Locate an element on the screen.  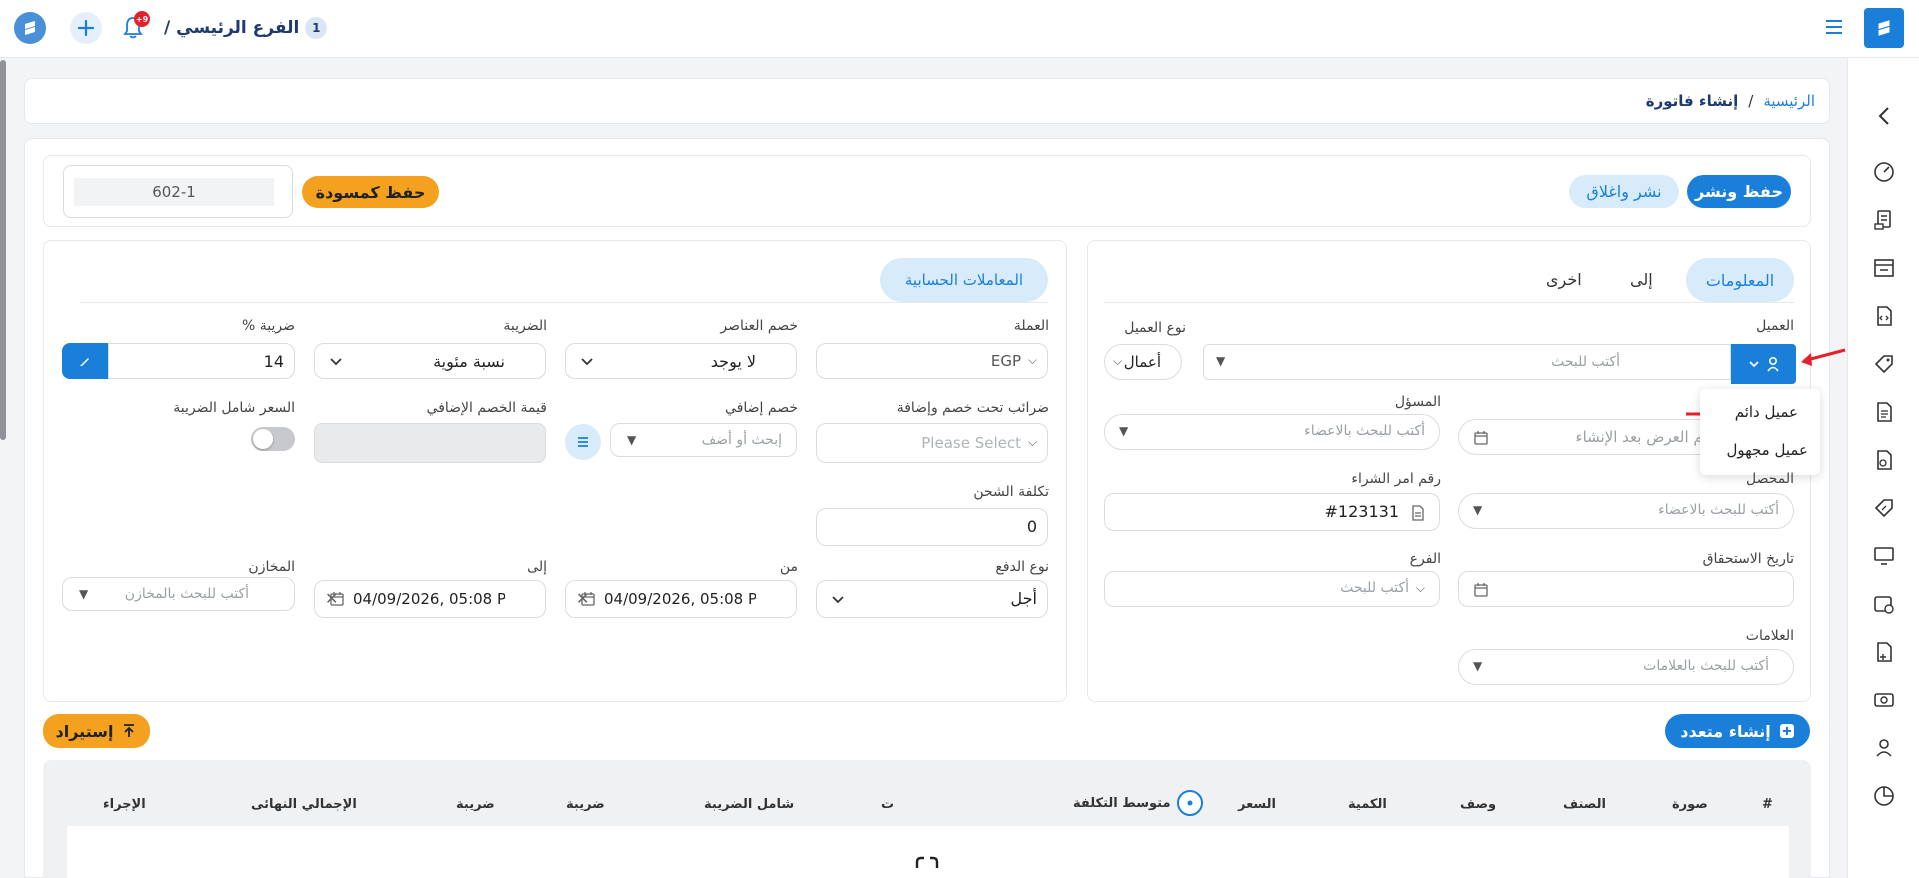
column-header-price: السعر is located at coordinates (1257, 804).